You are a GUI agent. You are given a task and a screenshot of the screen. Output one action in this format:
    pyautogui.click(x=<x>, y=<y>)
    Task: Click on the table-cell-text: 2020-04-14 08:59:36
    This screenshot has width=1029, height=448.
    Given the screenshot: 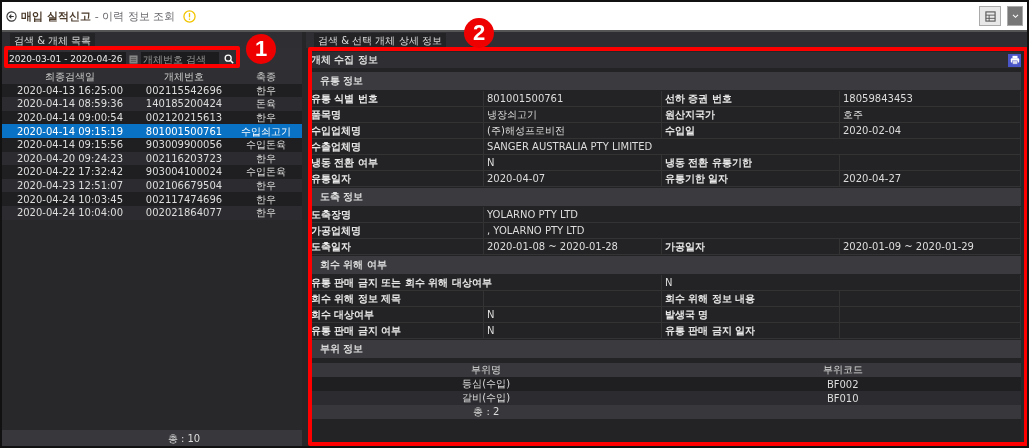 What is the action you would take?
    pyautogui.click(x=70, y=104)
    